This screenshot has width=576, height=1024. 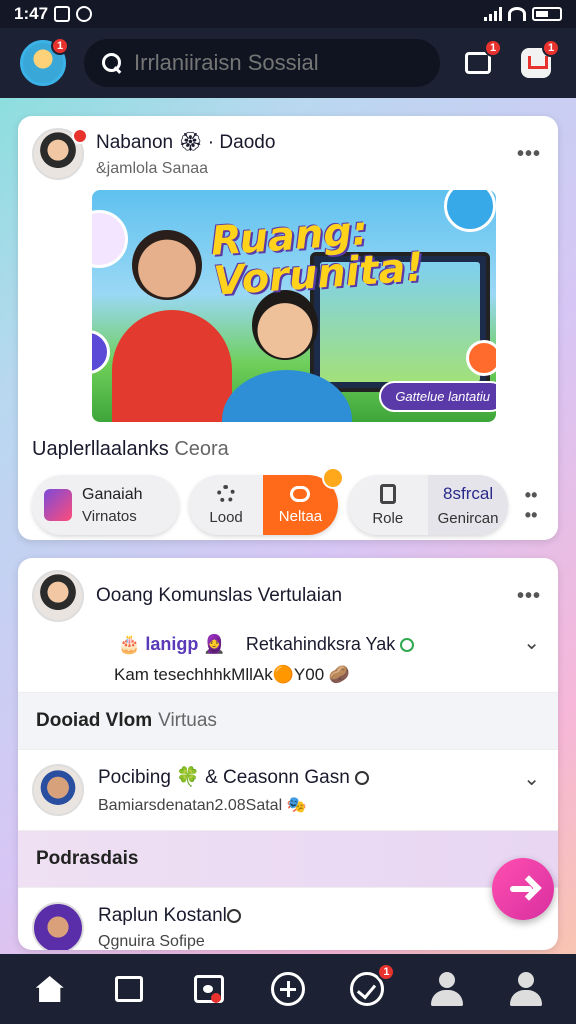 I want to click on photo-dot, so click(x=215, y=998).